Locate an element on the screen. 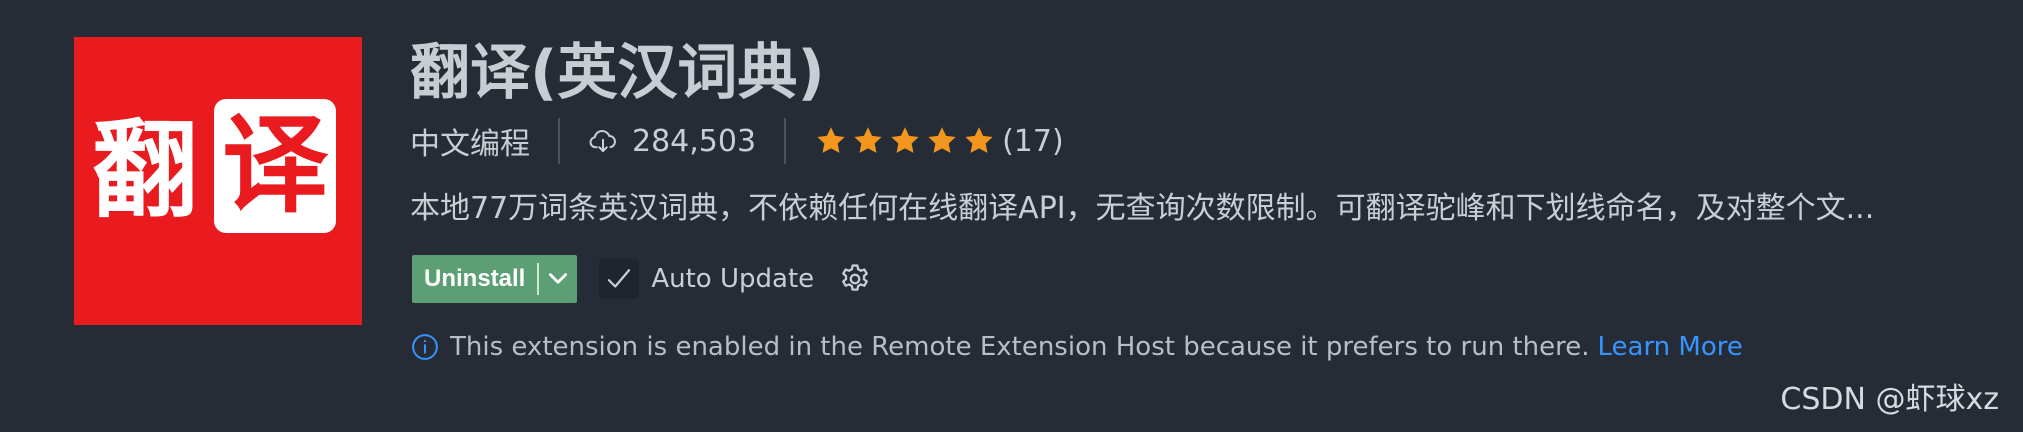 The height and width of the screenshot is (432, 2023). publisher-name: 中文编程 is located at coordinates (470, 141).